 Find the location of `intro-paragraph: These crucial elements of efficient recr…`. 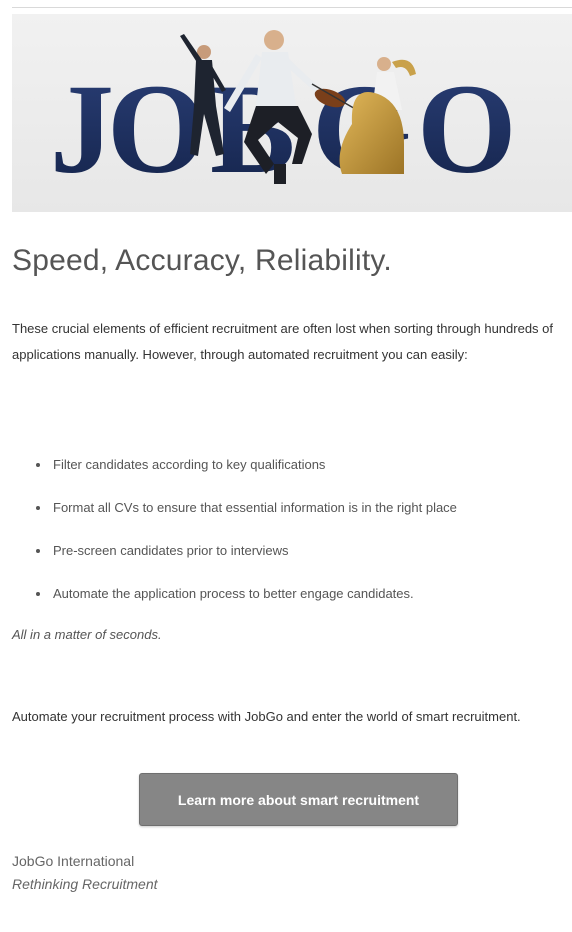

intro-paragraph: These crucial elements of efficient recr… is located at coordinates (282, 341).